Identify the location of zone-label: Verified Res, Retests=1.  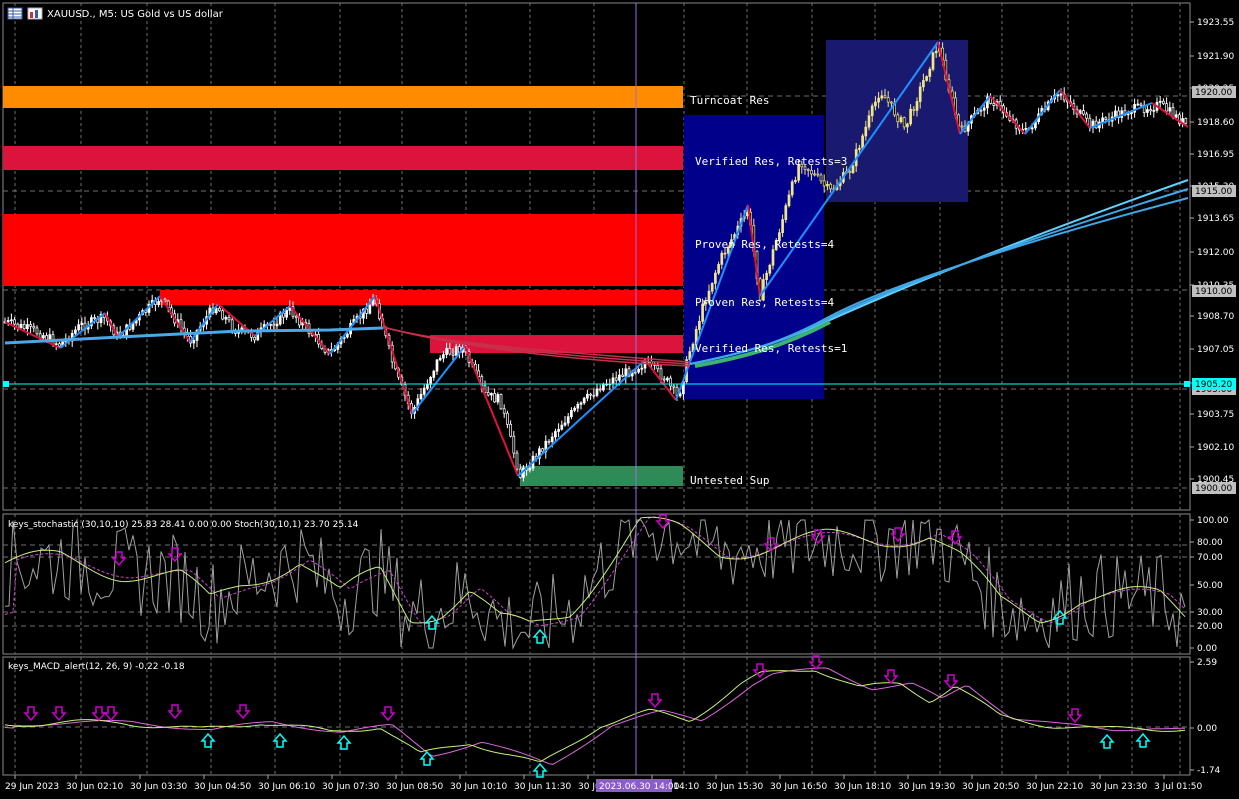
(771, 348).